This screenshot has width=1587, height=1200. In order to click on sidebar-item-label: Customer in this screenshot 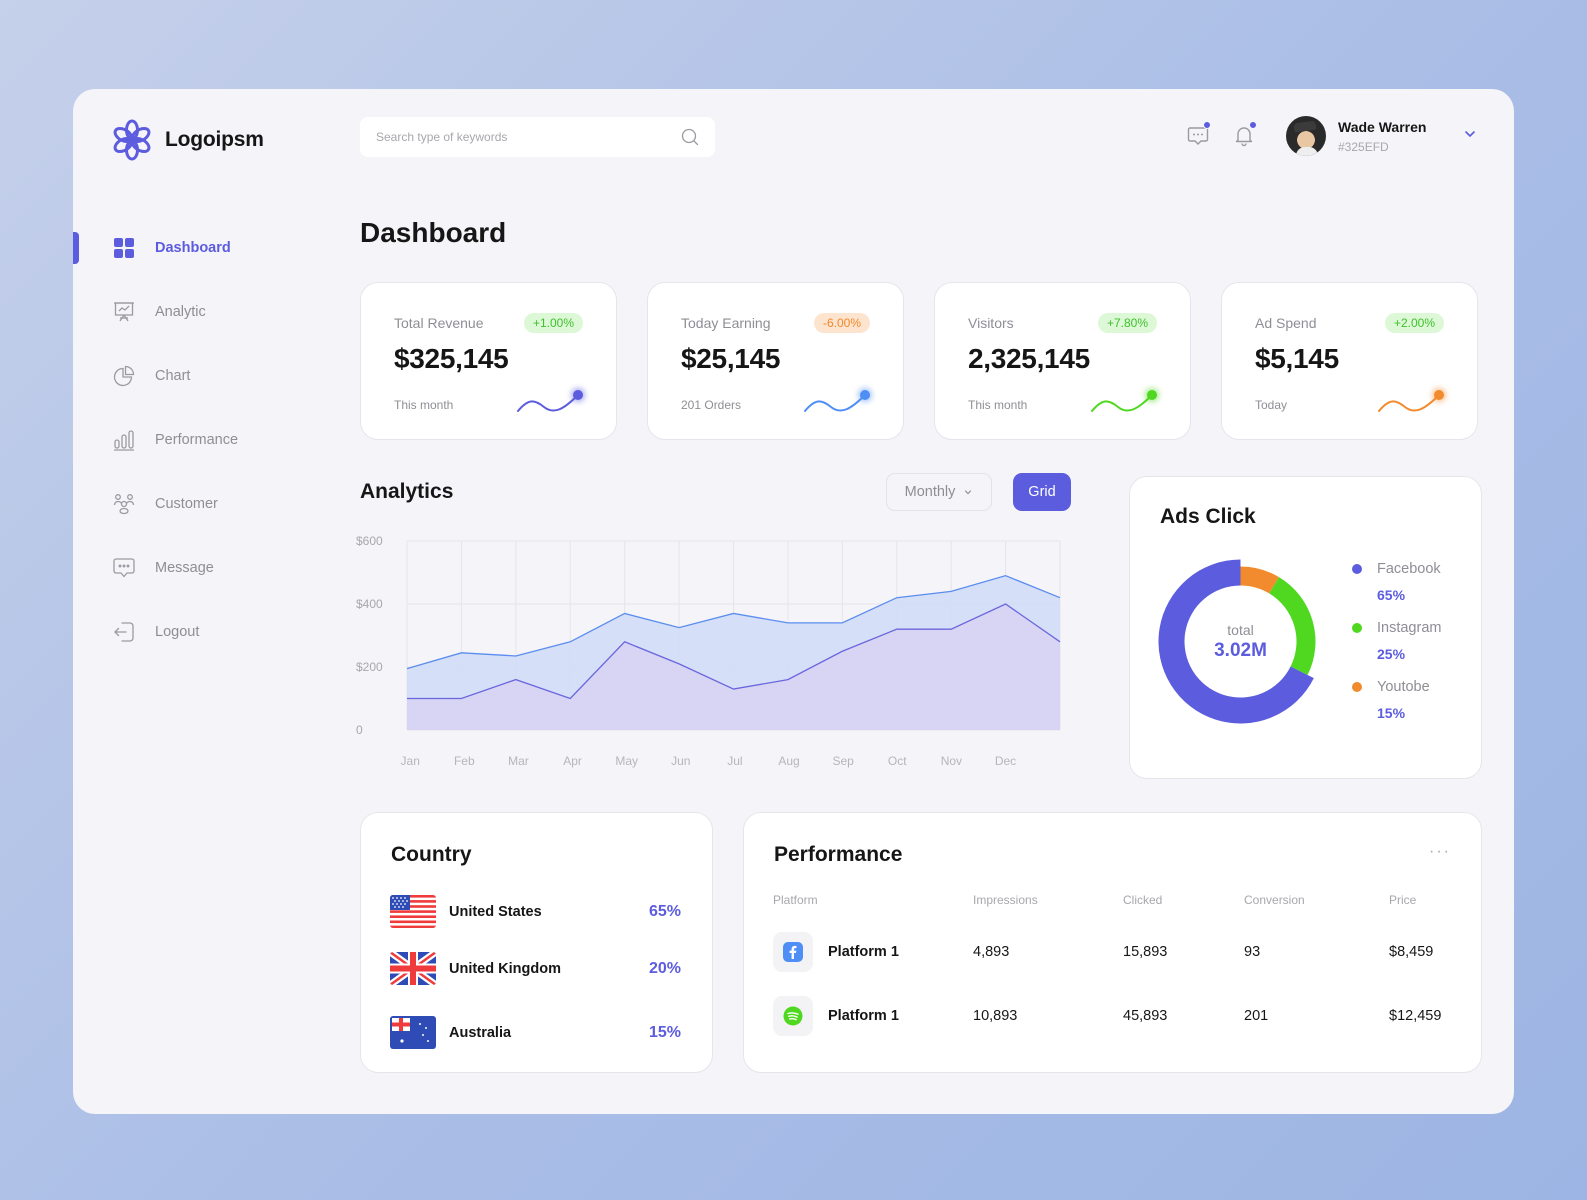, I will do `click(186, 504)`.